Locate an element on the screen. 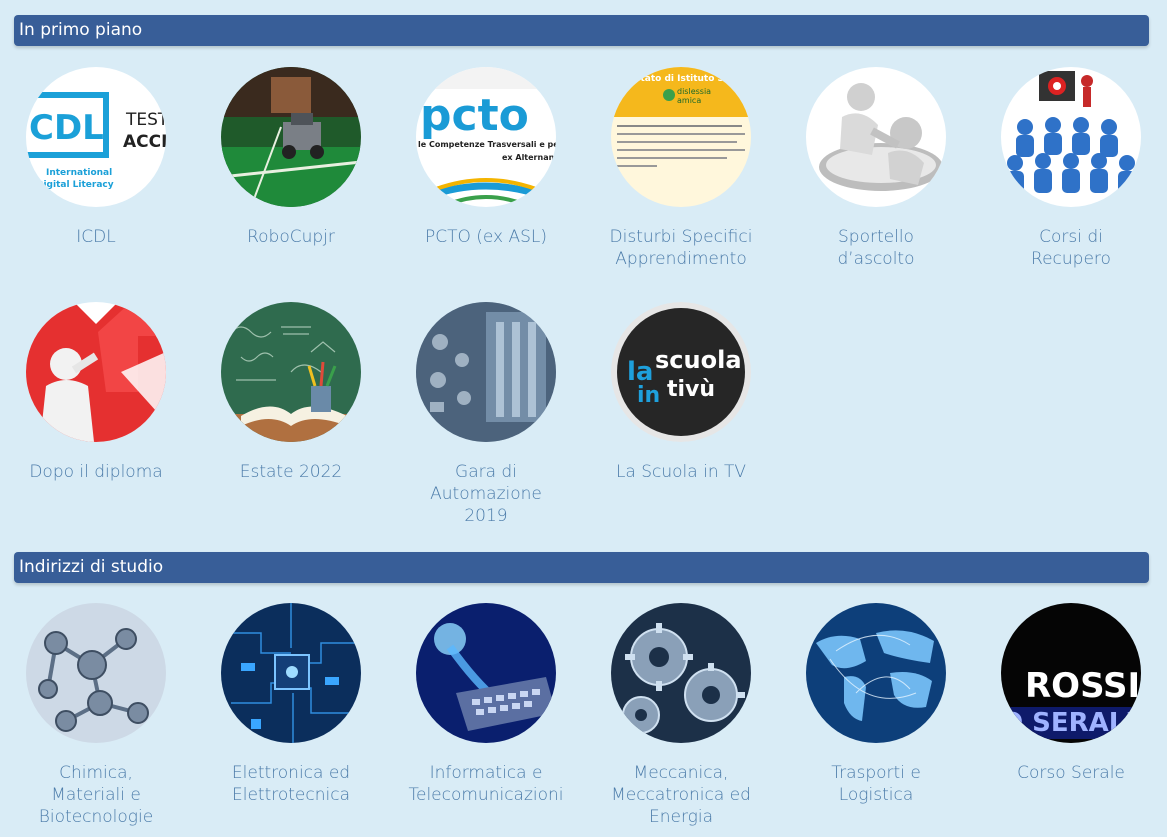 This screenshot has width=1167, height=837. tile-estate-2022: Estate 2022 is located at coordinates (291, 392).